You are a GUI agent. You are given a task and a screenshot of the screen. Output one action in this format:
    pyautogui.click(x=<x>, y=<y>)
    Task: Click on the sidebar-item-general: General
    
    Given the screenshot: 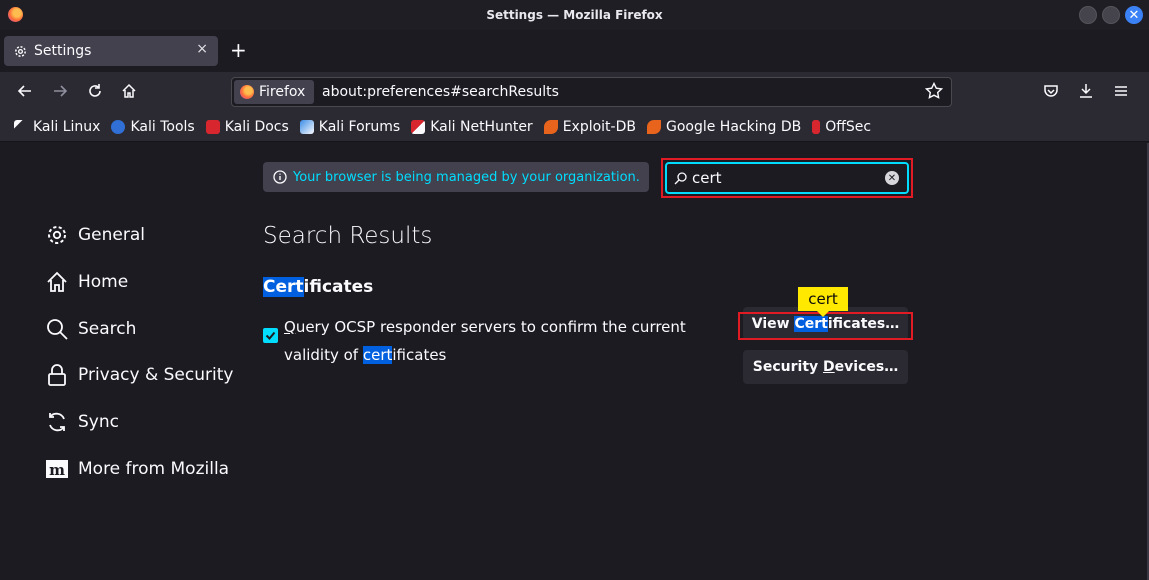 What is the action you would take?
    pyautogui.click(x=95, y=235)
    